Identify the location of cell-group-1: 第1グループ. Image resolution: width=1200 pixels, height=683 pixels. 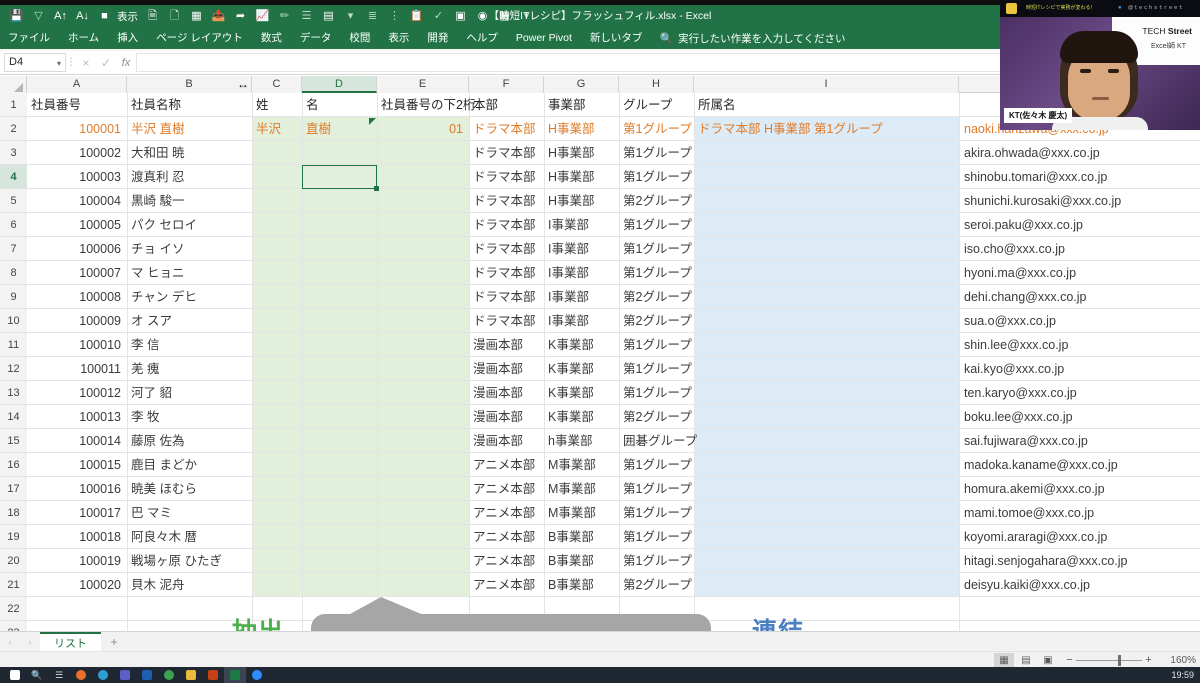
(657, 129).